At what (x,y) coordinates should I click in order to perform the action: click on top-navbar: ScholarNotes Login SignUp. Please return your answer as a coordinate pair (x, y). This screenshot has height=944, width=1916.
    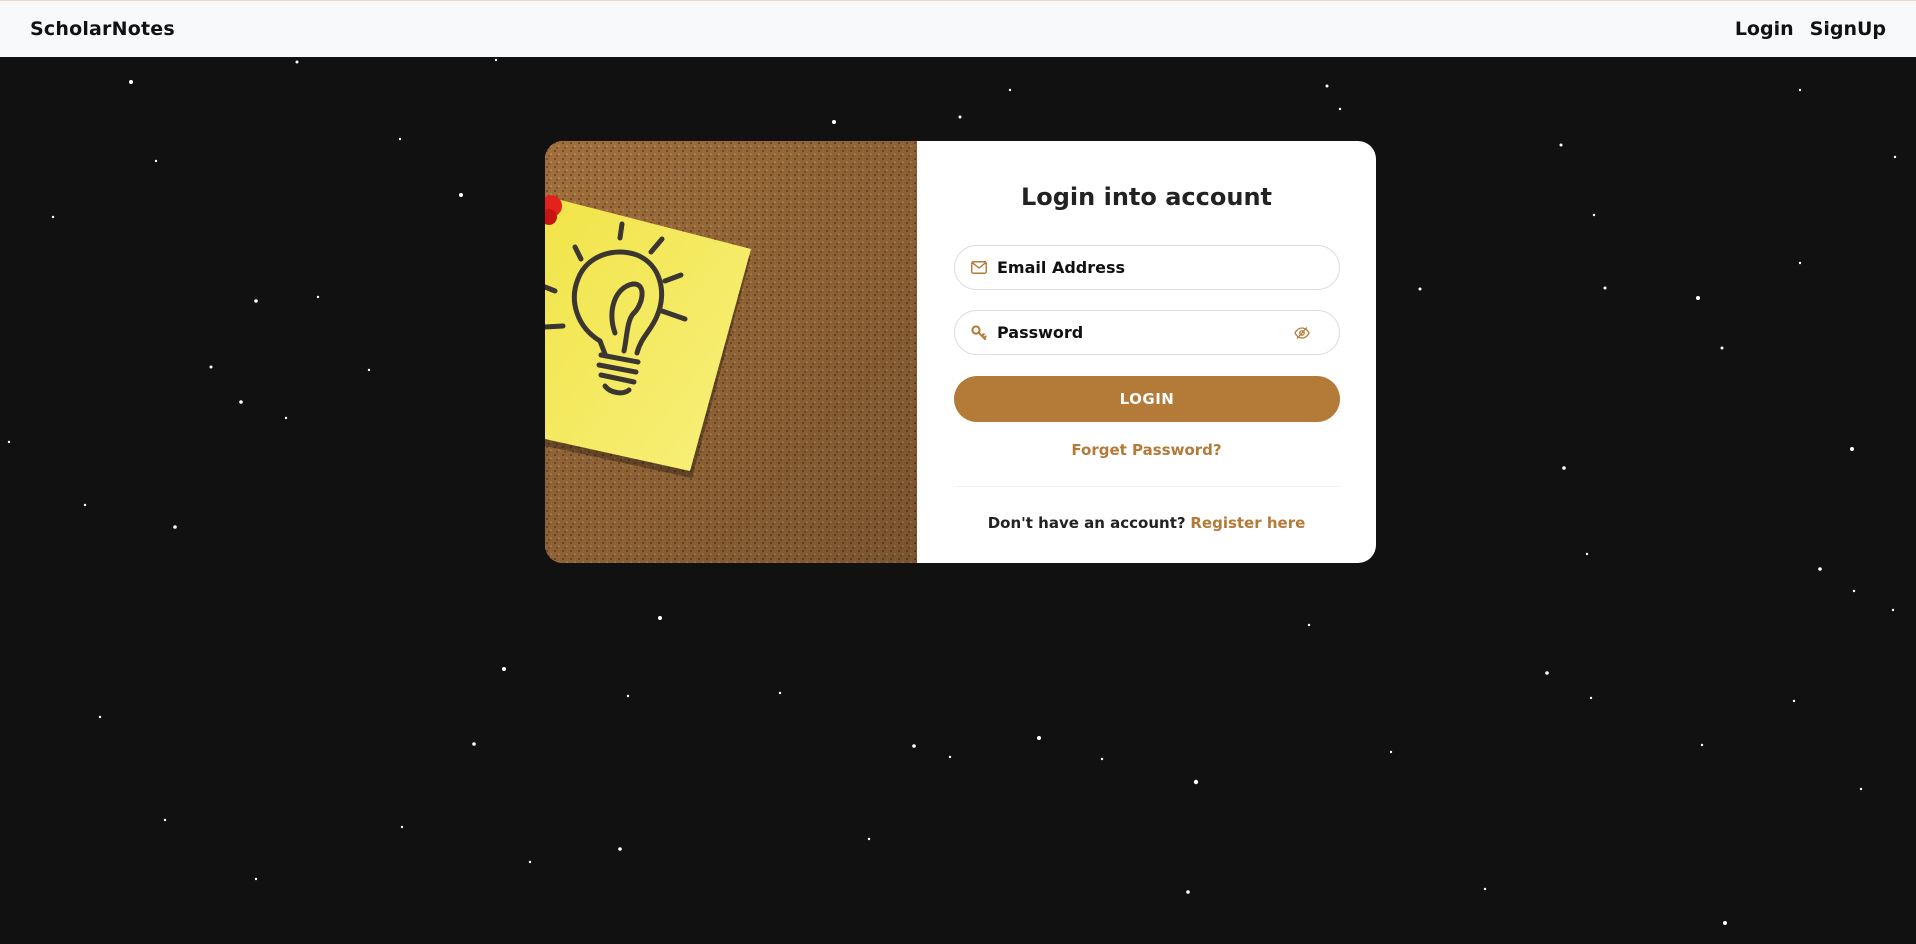
    Looking at the image, I should click on (958, 28).